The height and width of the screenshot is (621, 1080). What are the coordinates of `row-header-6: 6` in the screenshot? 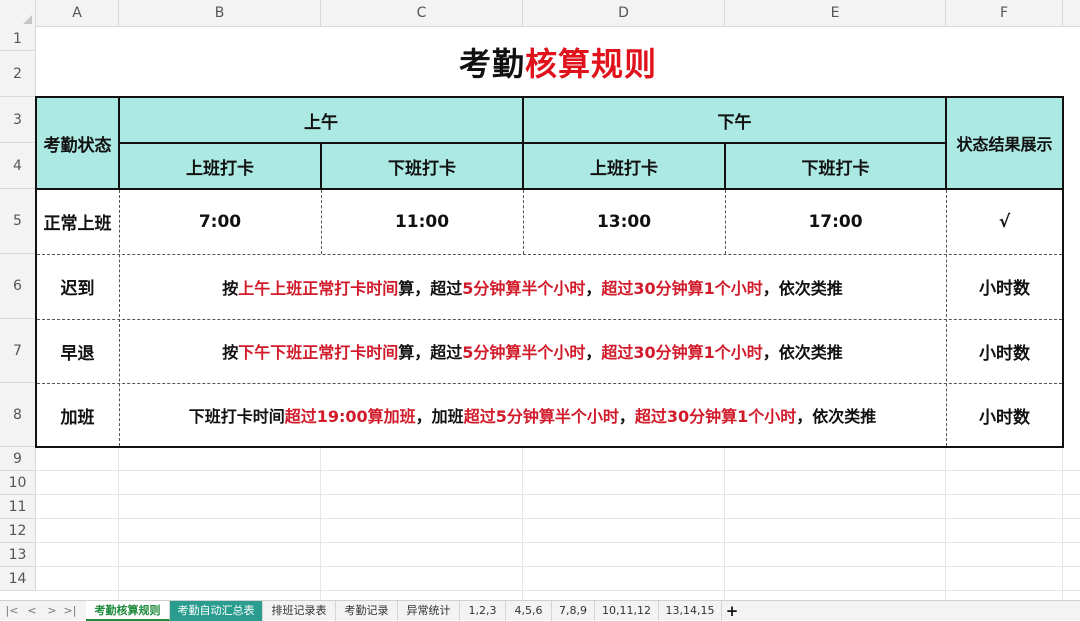 It's located at (18, 286).